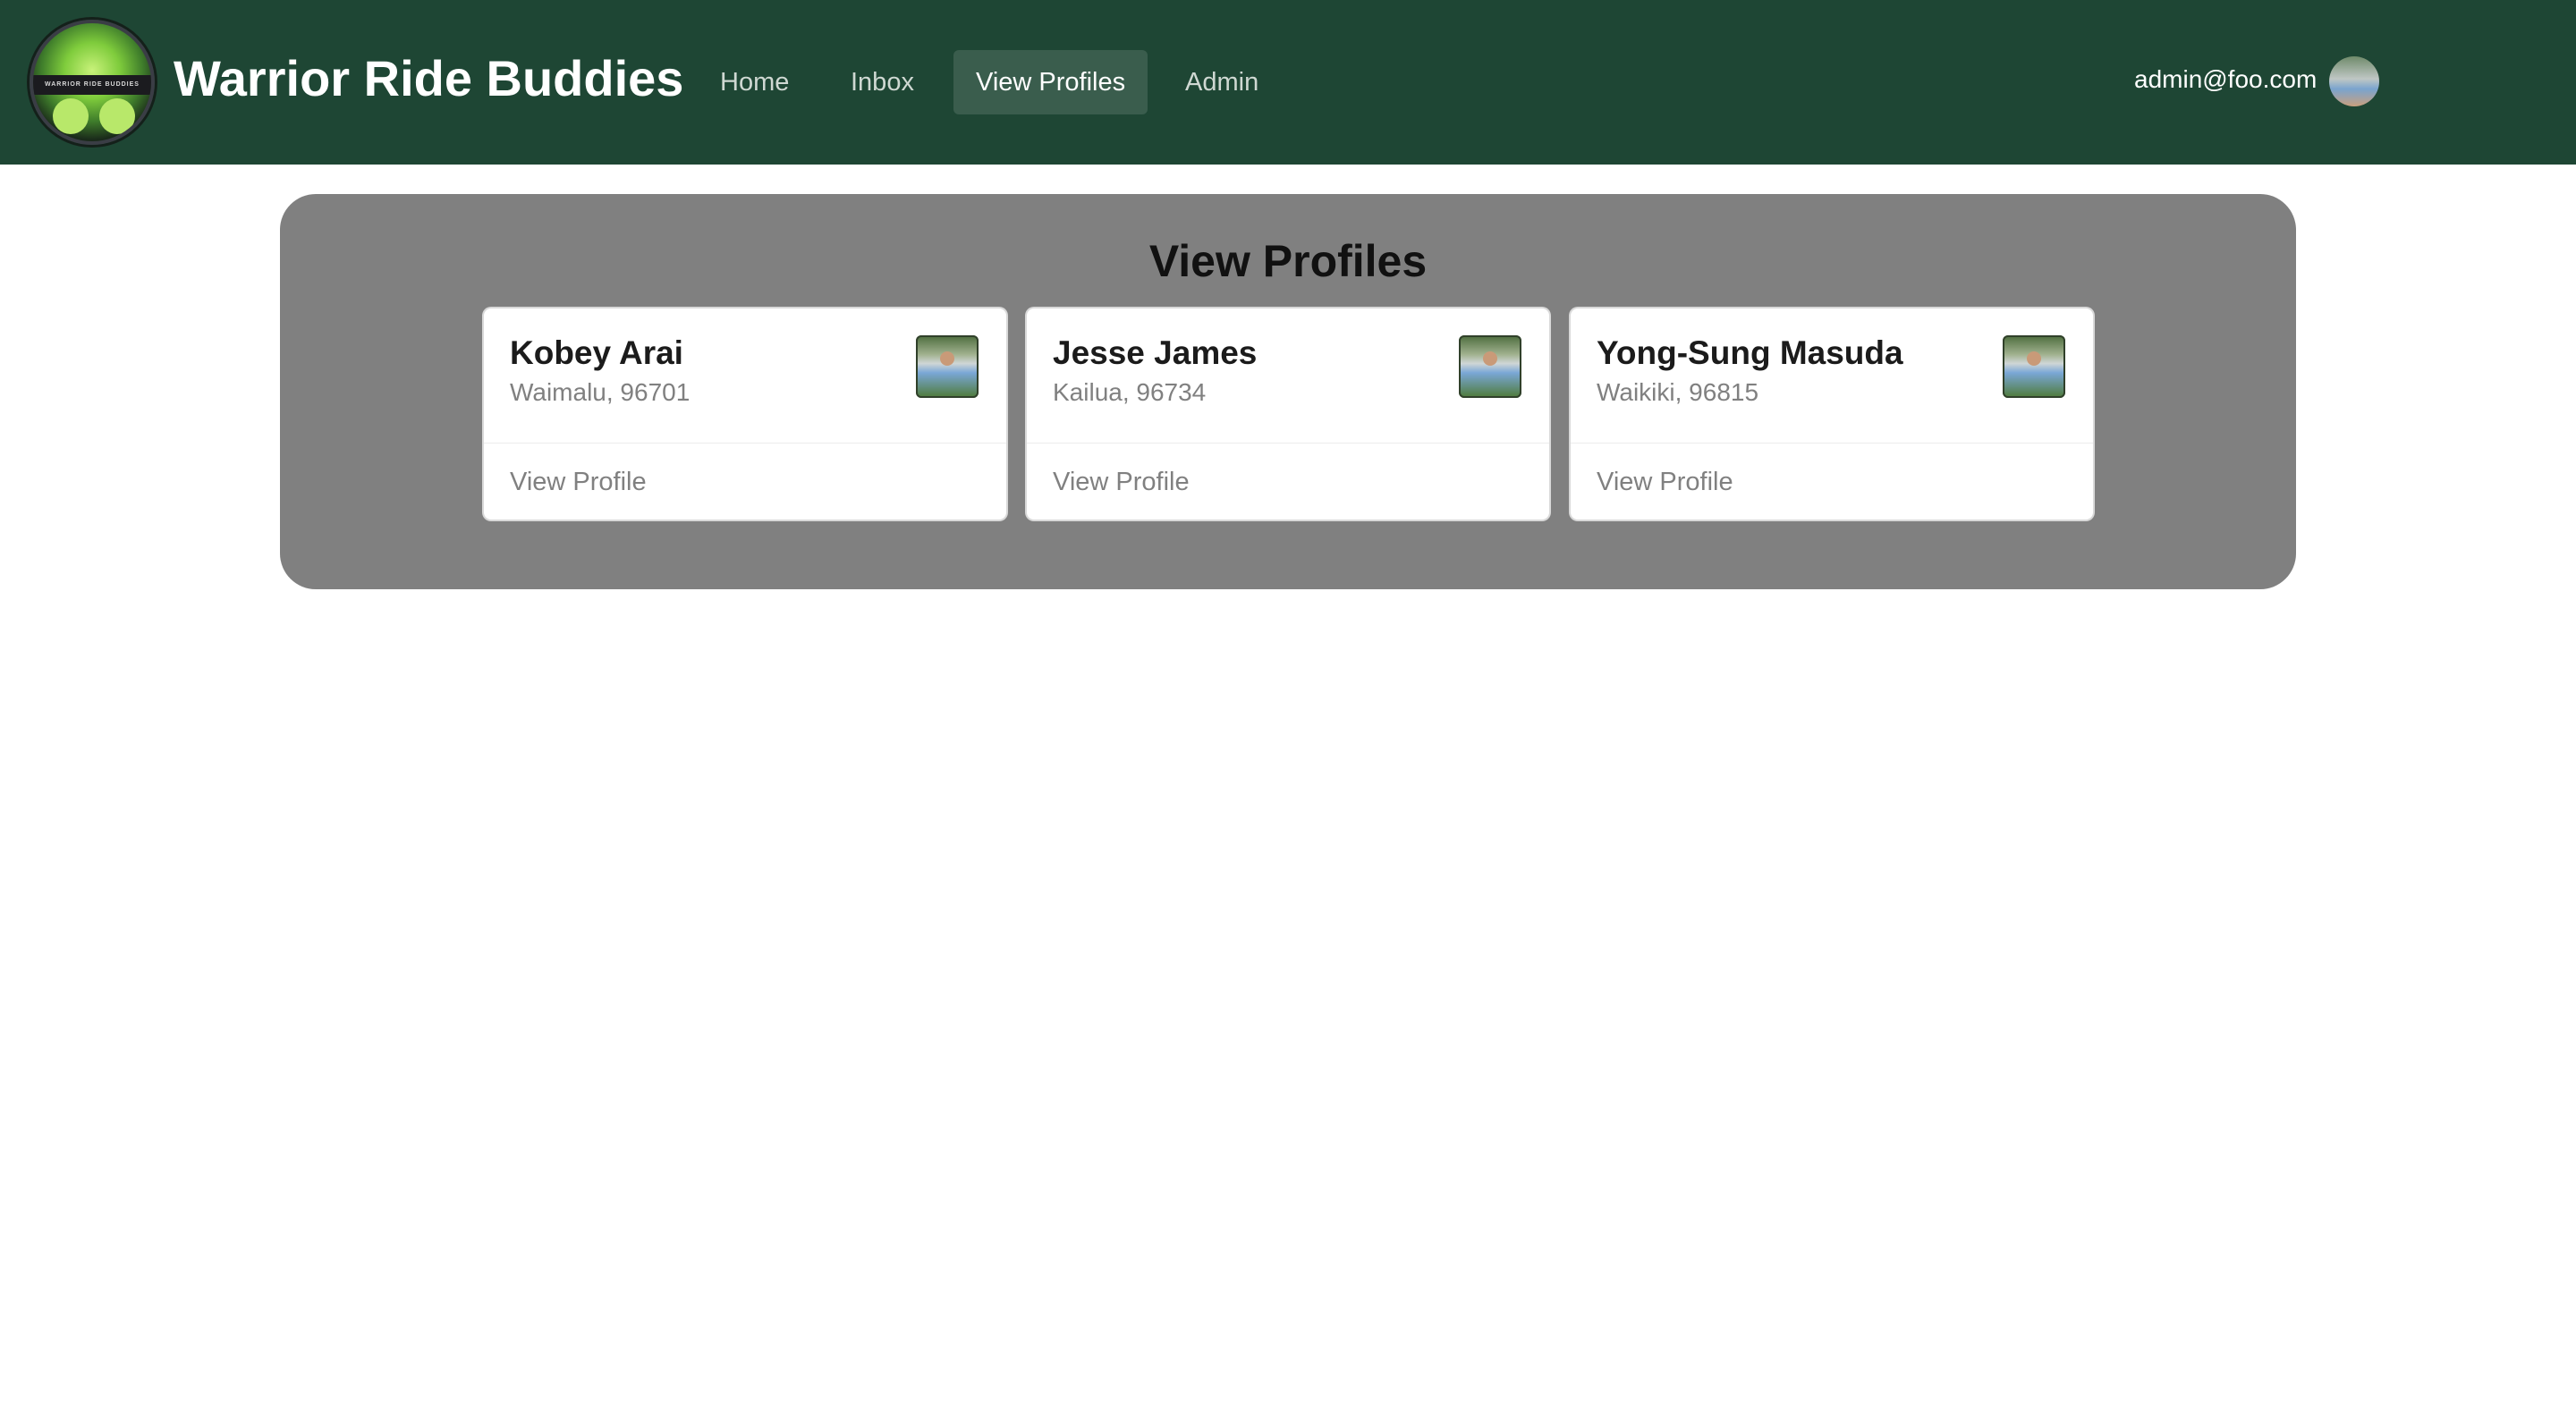 This screenshot has width=2576, height=1411. Describe the element at coordinates (2354, 81) in the screenshot. I see `user-avatar` at that location.